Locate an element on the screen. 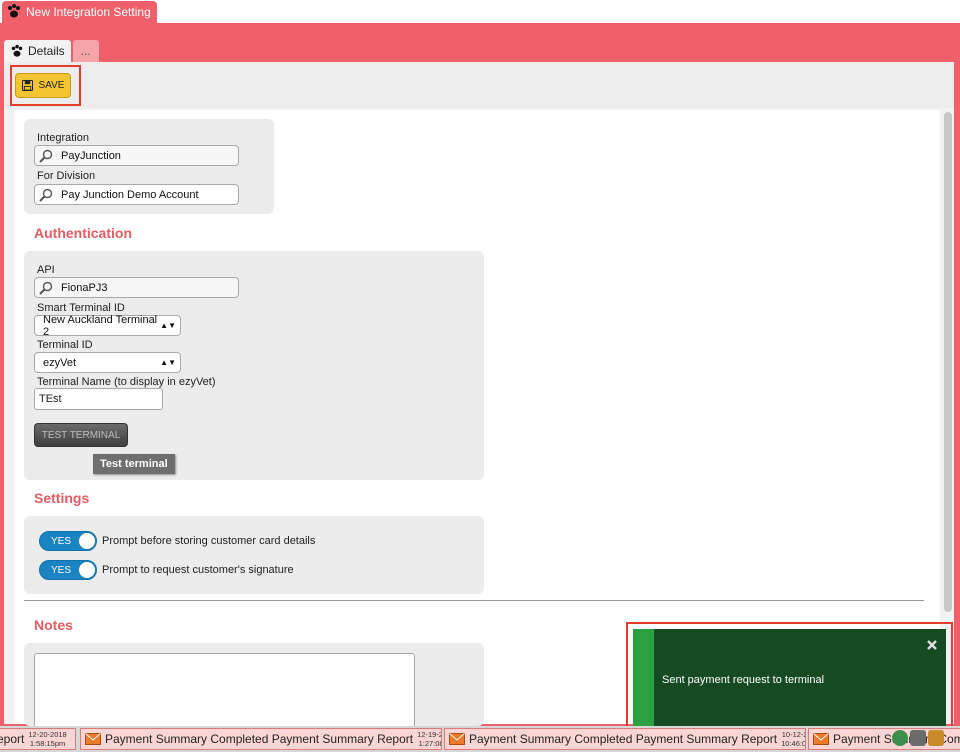  test-terminal-label: TEST TERMINAL is located at coordinates (81, 435).